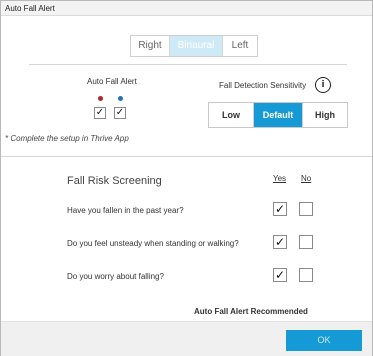  What do you see at coordinates (120, 98) in the screenshot?
I see `right-ear-indicator-dot` at bounding box center [120, 98].